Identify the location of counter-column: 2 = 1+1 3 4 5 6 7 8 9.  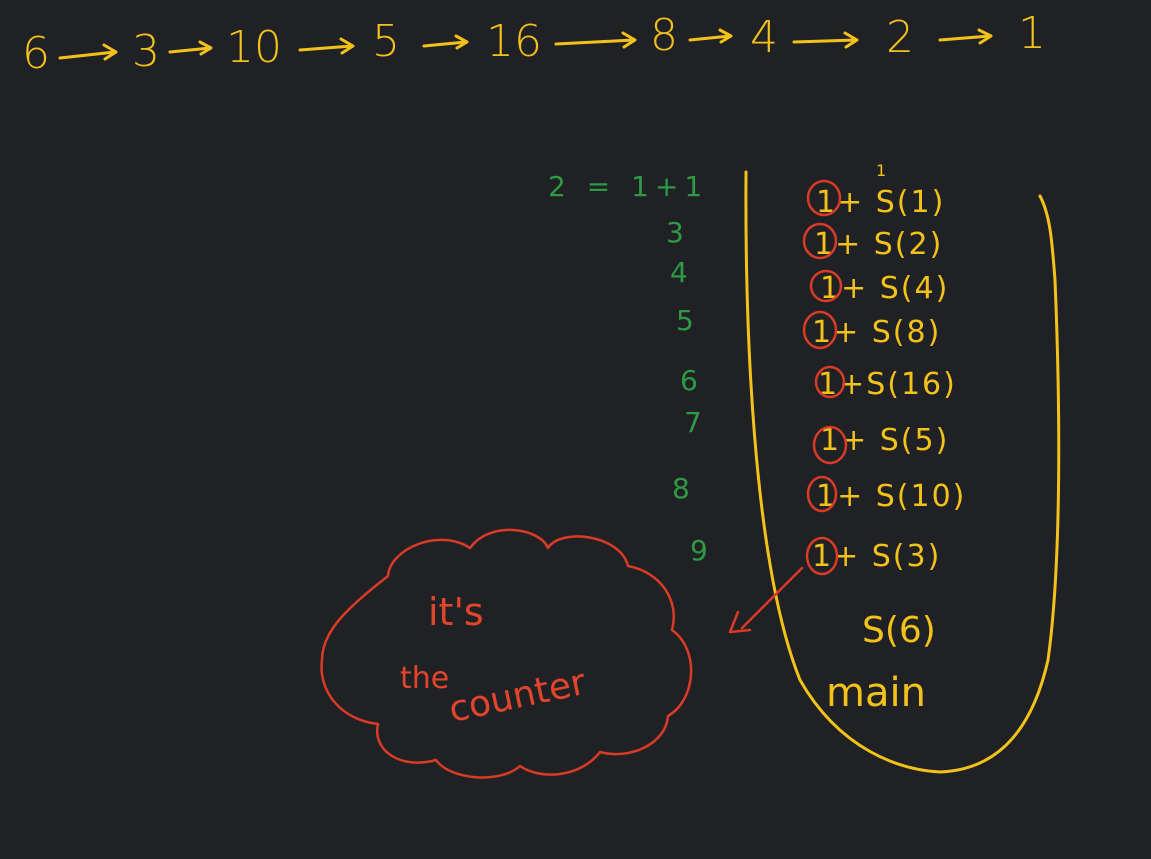
(628, 368).